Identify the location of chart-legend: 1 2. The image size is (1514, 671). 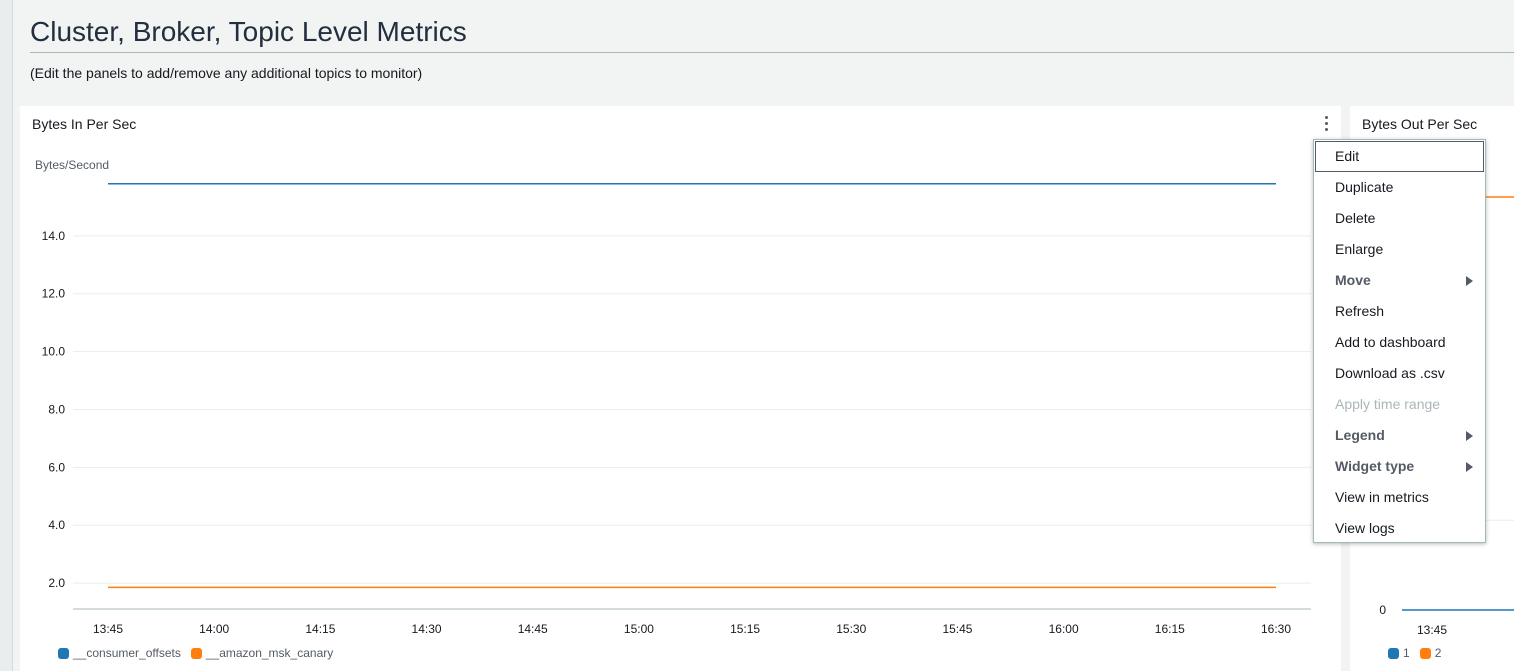
(1414, 653).